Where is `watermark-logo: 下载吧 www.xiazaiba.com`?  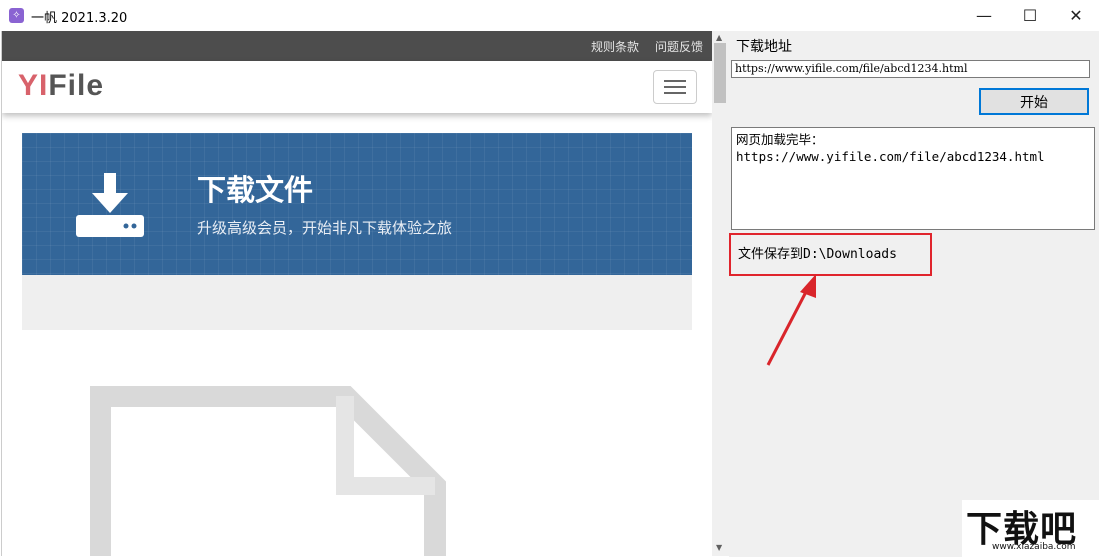 watermark-logo: 下载吧 www.xiazaiba.com is located at coordinates (1030, 528).